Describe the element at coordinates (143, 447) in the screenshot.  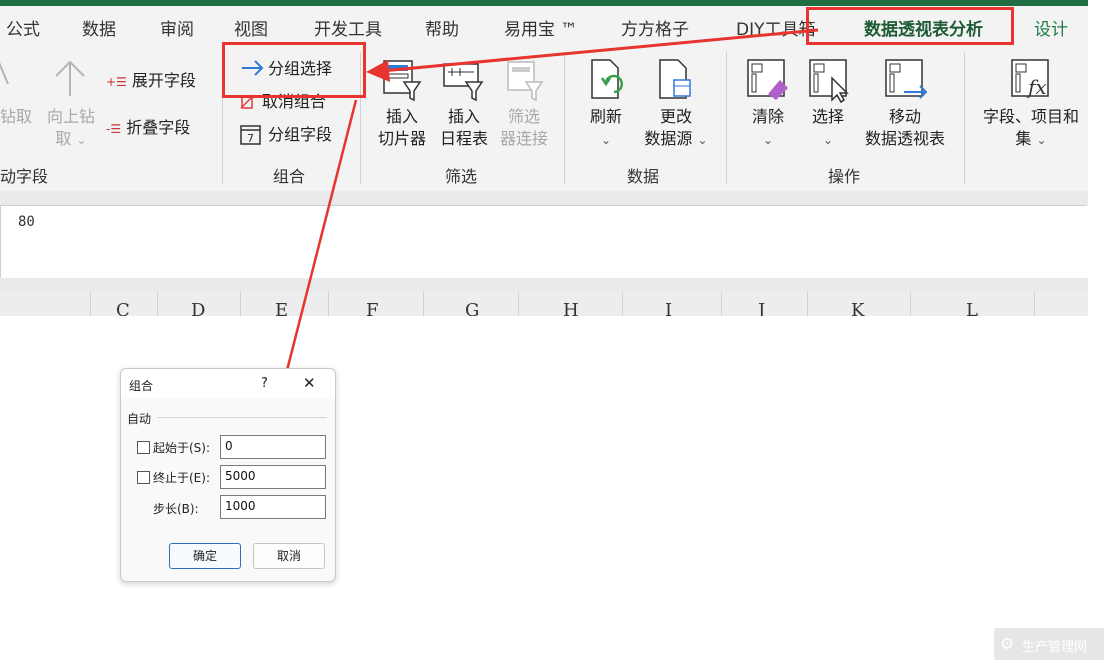
I see `start-auto-checkbox` at that location.